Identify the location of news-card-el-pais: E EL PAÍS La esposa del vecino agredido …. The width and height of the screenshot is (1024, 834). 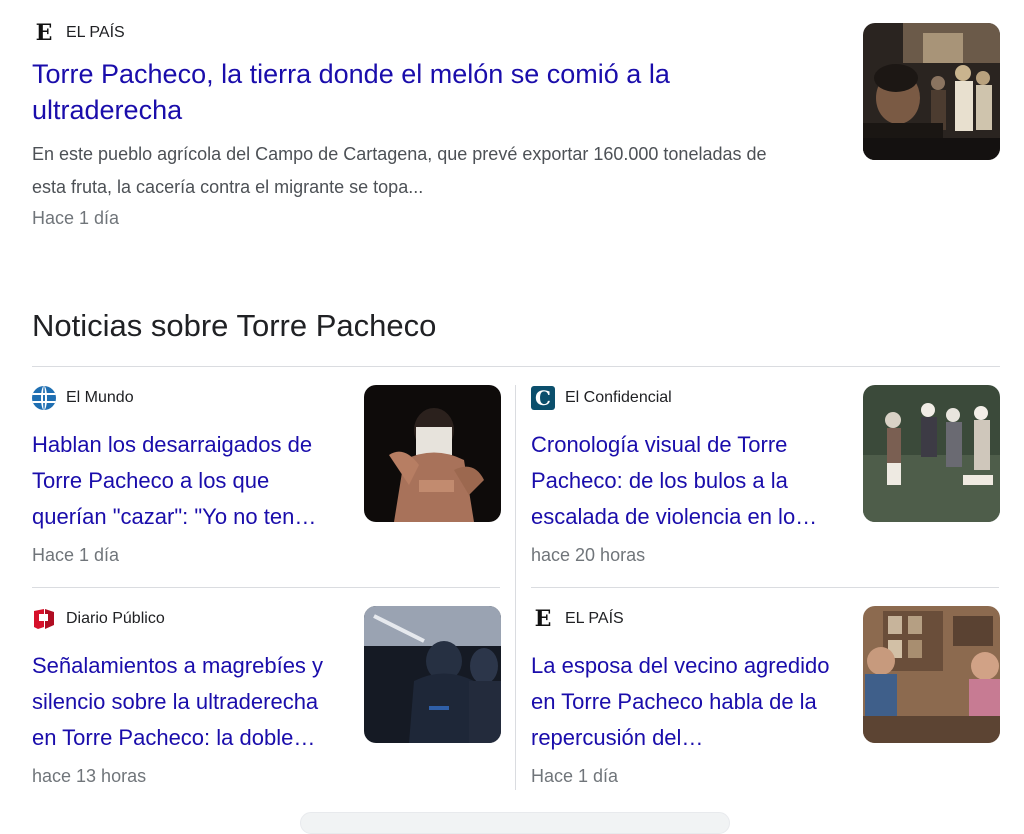
(765, 708).